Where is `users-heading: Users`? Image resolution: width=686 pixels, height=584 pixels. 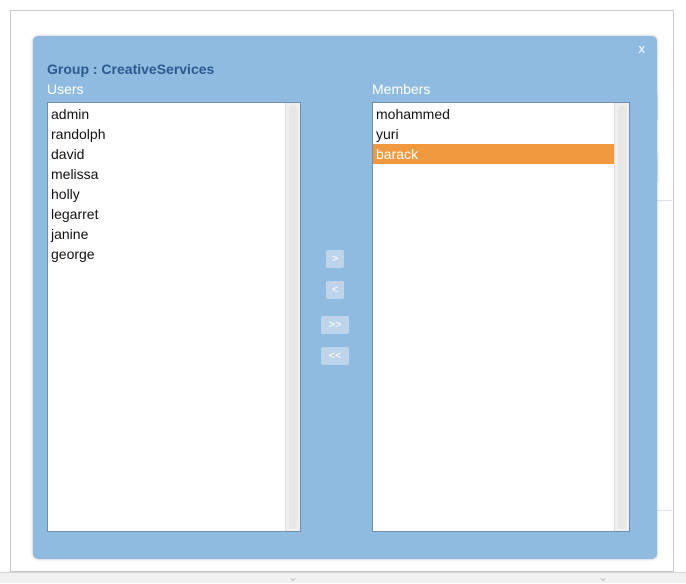
users-heading: Users is located at coordinates (65, 89).